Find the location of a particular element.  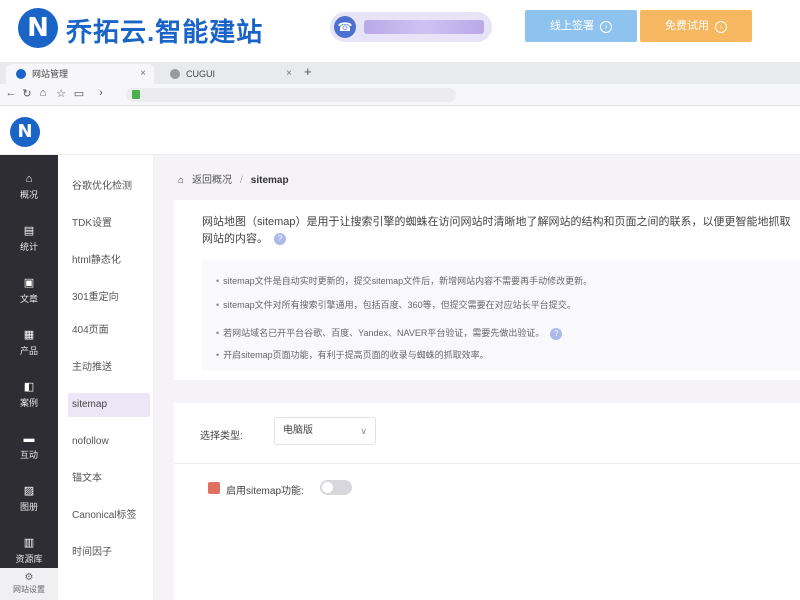

submenu-item-404: 404页面 is located at coordinates (109, 331).